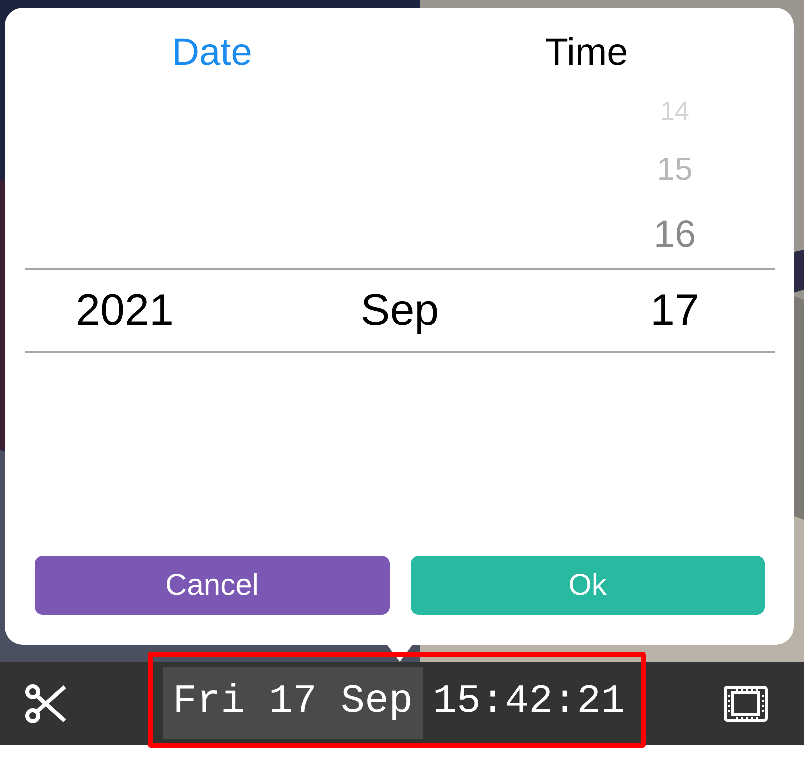  What do you see at coordinates (746, 704) in the screenshot?
I see `film-icon` at bounding box center [746, 704].